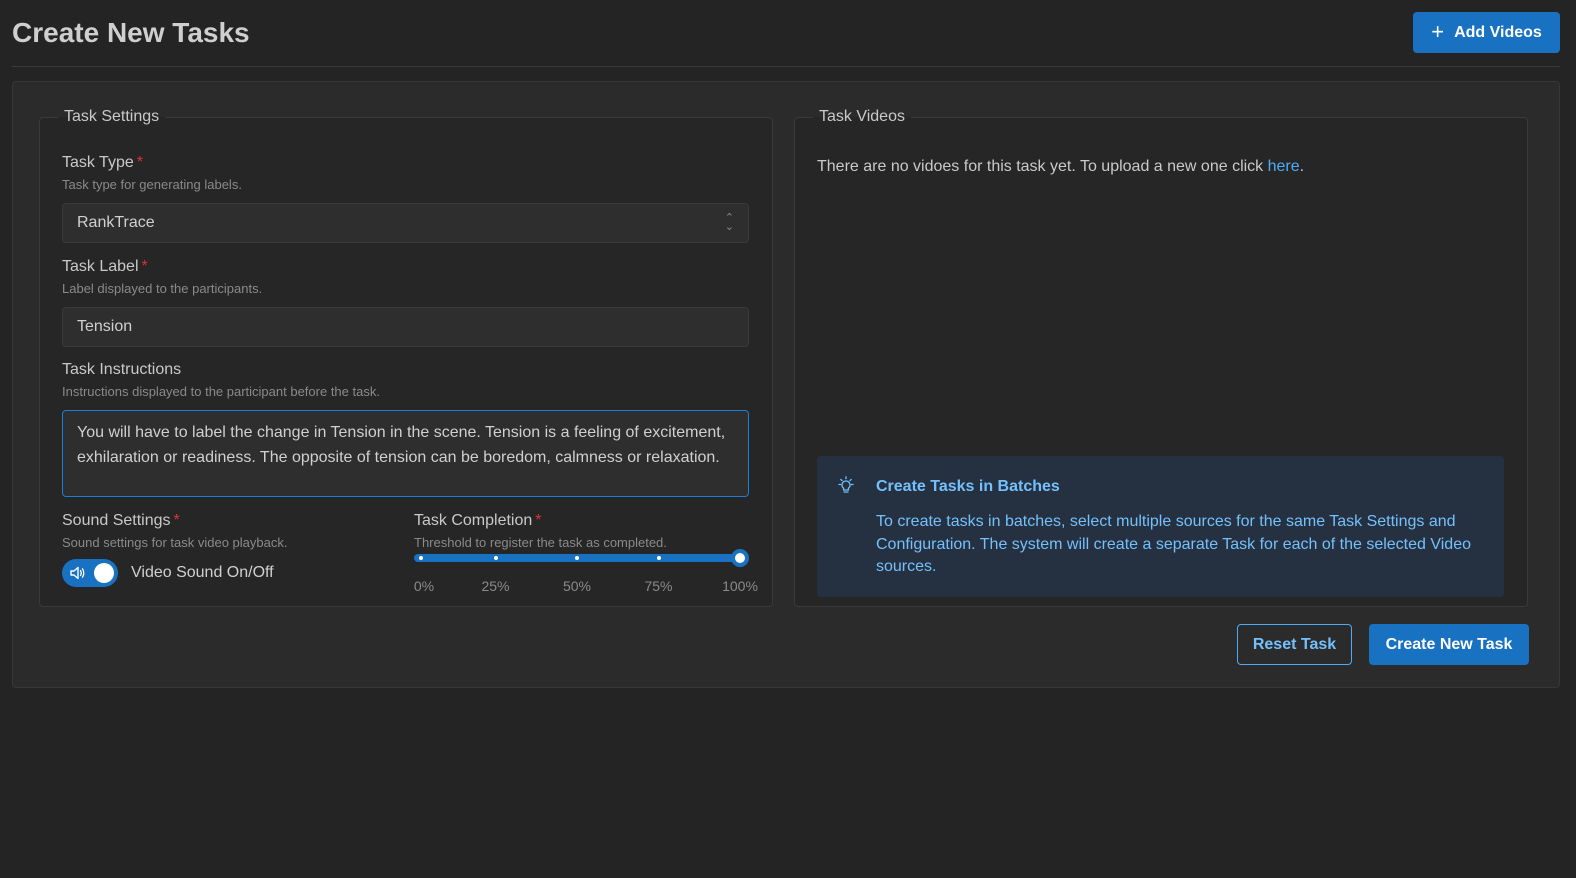  I want to click on reset-task-button: Reset Task, so click(1294, 644).